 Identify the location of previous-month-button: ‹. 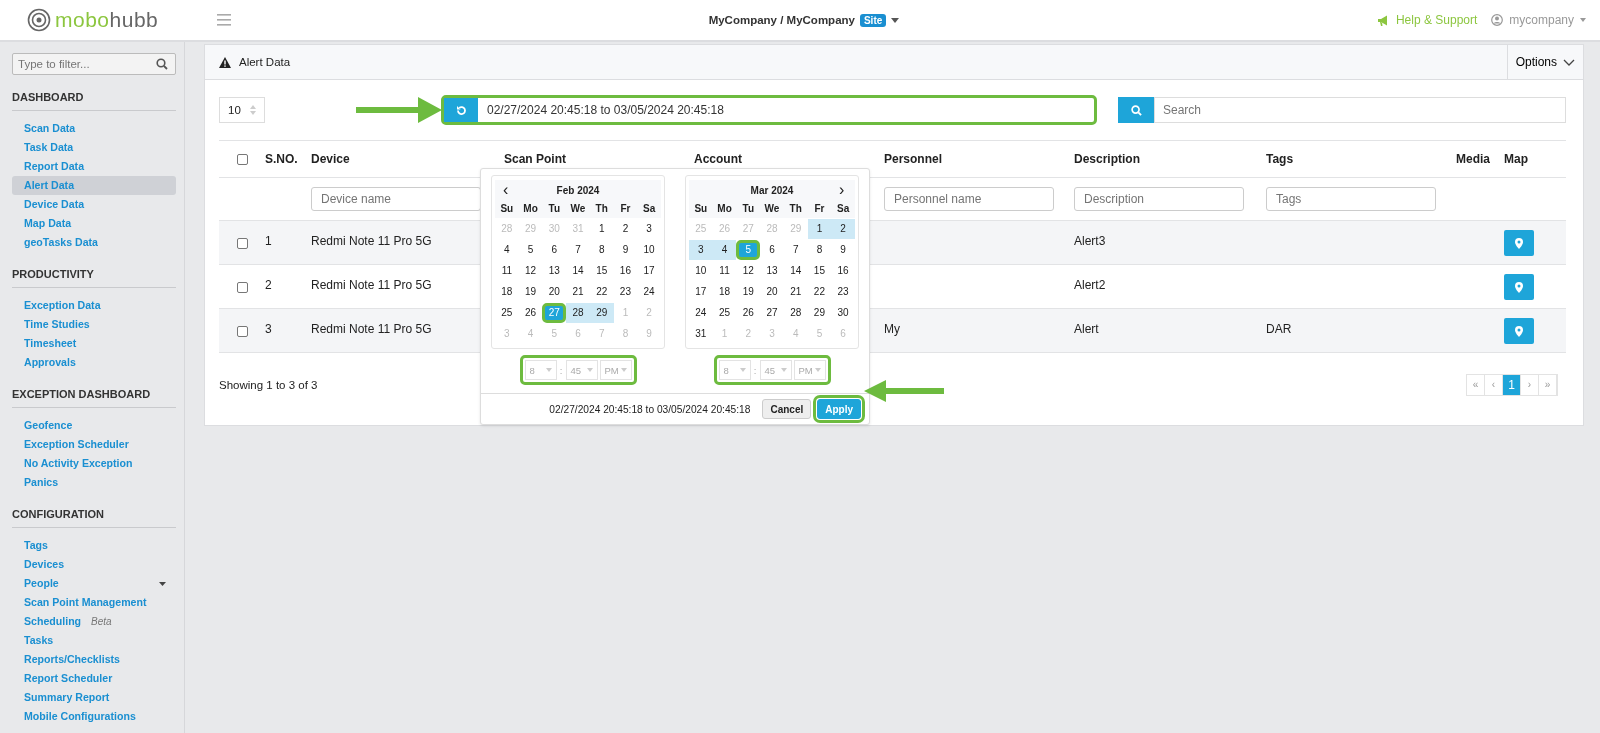
(506, 189).